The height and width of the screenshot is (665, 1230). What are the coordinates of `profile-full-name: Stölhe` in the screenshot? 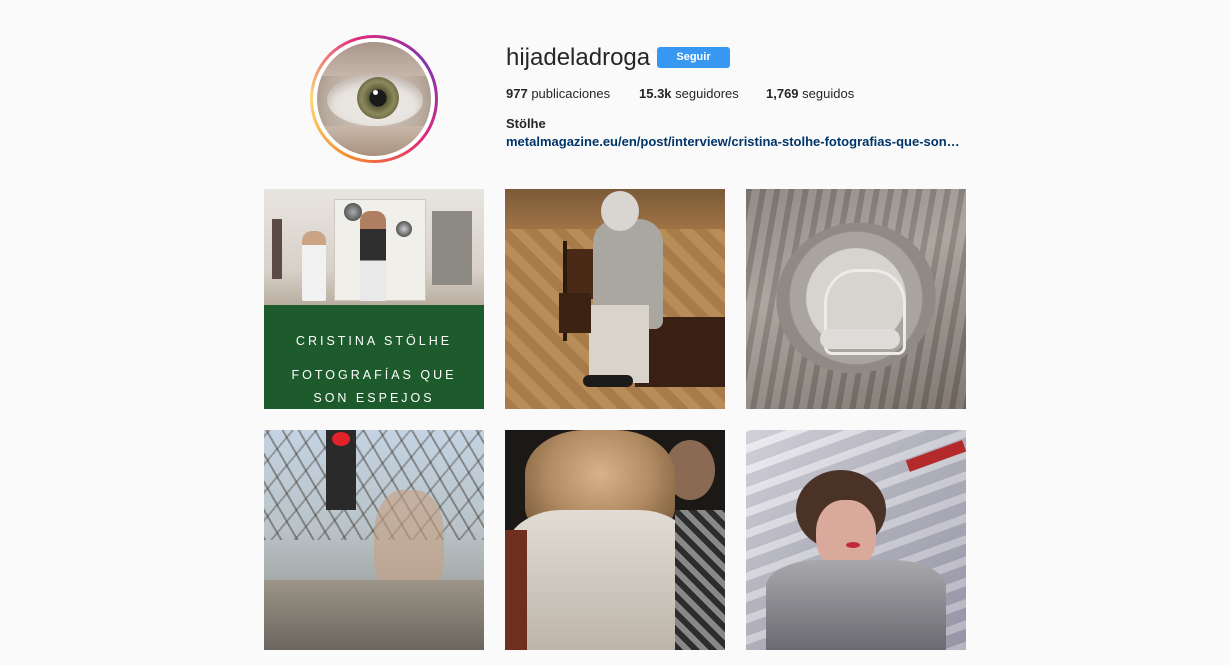 It's located at (526, 123).